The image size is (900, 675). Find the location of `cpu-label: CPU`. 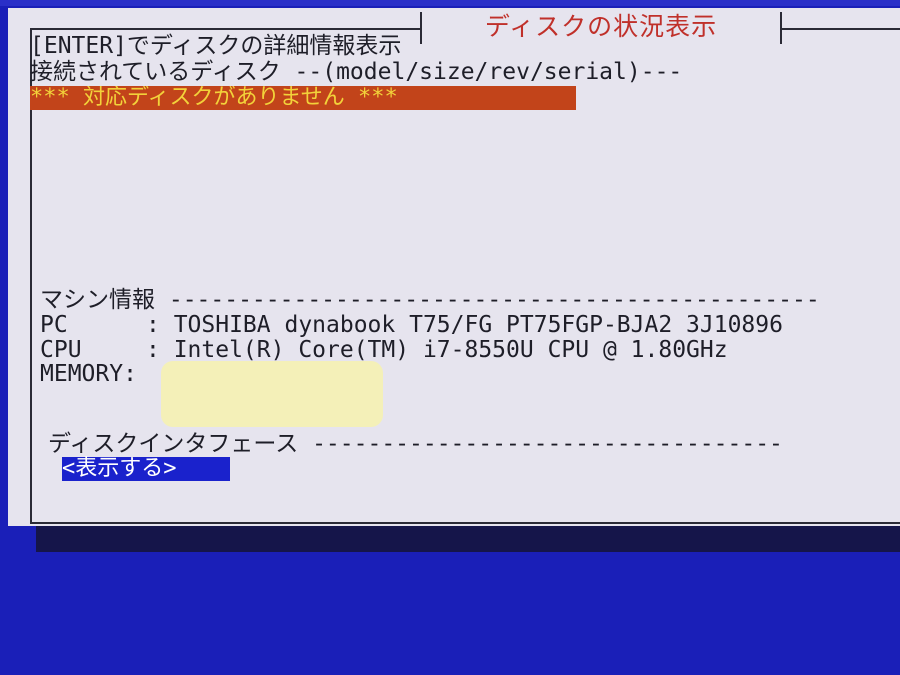

cpu-label: CPU is located at coordinates (61, 350).